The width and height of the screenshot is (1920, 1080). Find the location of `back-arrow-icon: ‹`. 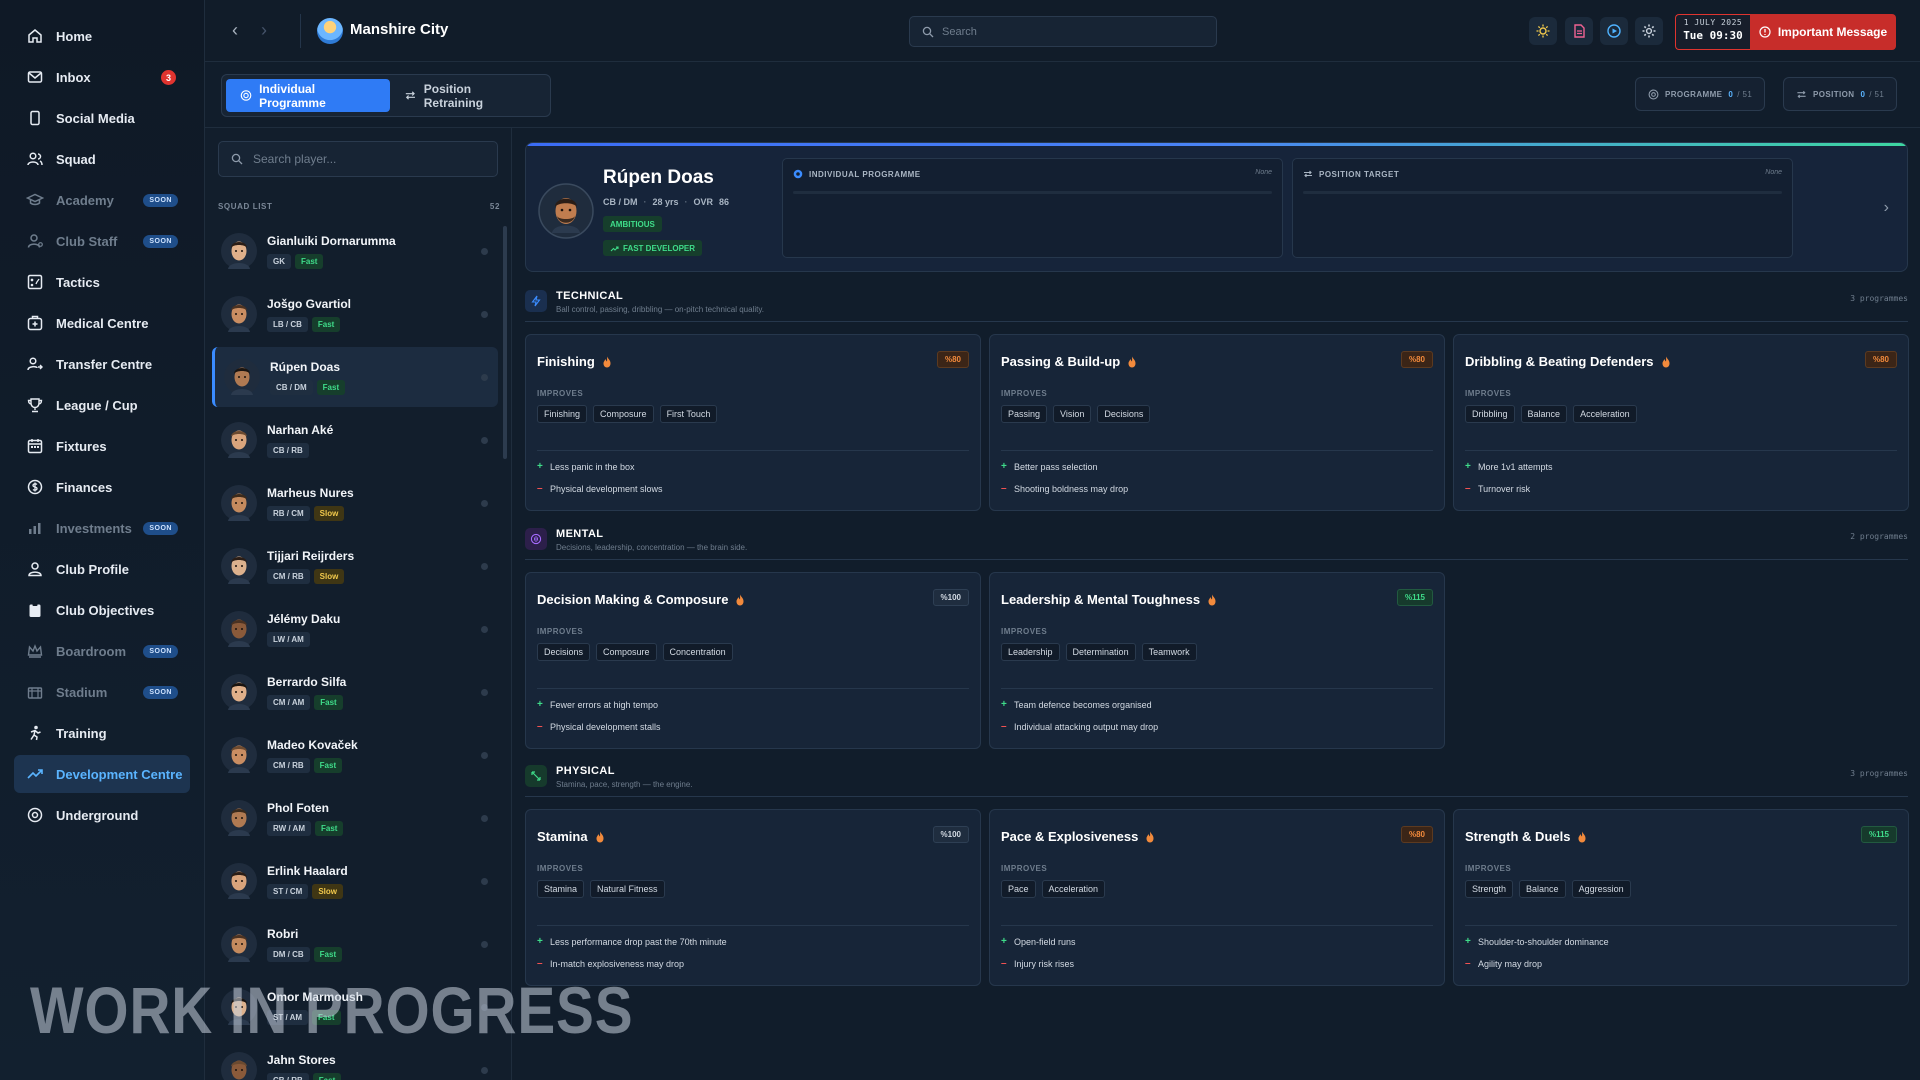

back-arrow-icon: ‹ is located at coordinates (235, 30).